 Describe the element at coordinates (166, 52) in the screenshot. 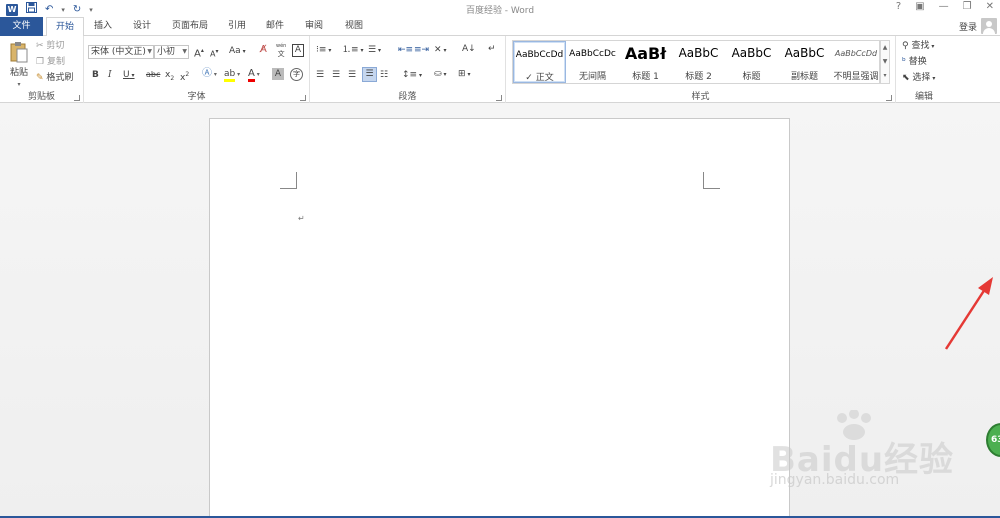

I see `font-size-value: 小初` at that location.